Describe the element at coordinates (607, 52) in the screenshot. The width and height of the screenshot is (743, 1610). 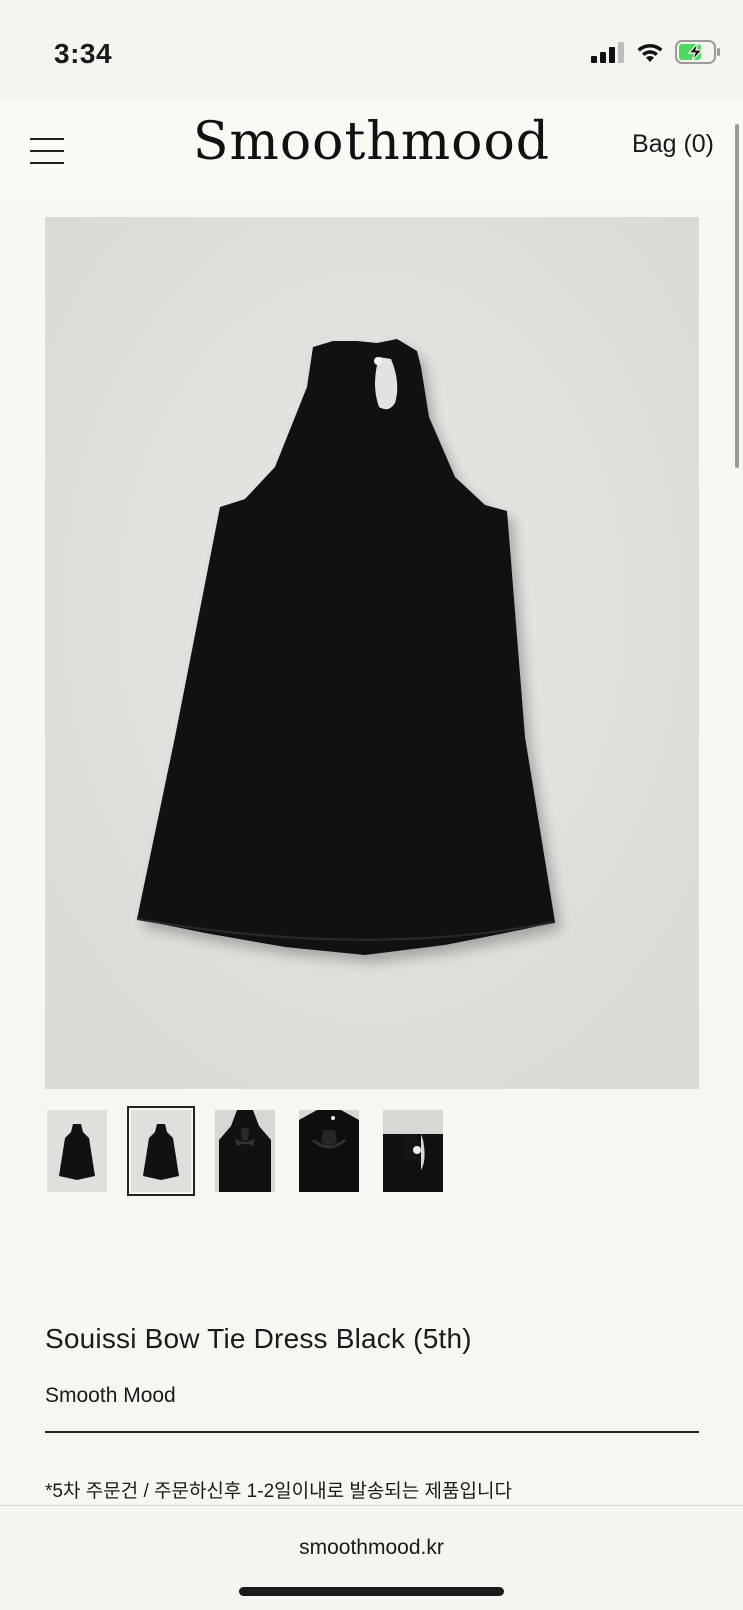
I see `cellular-signal-icon` at that location.